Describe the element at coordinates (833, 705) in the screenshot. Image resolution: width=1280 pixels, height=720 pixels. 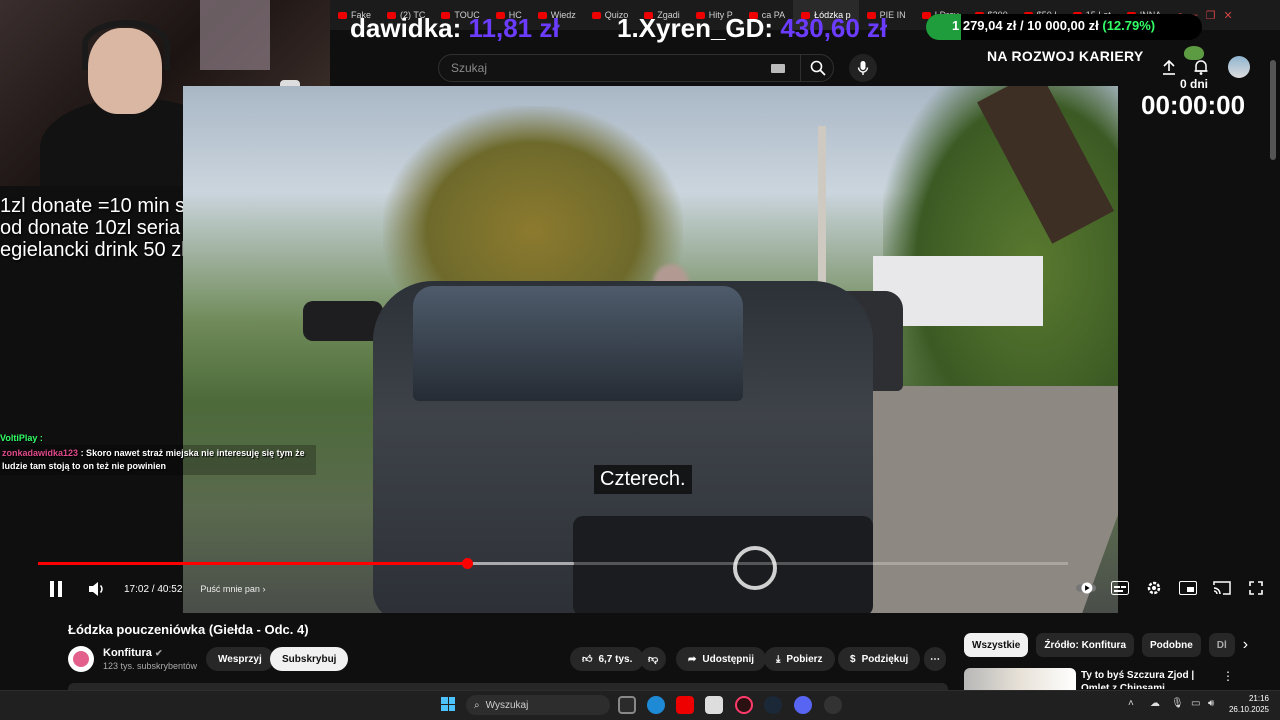
I see `app-icon` at that location.